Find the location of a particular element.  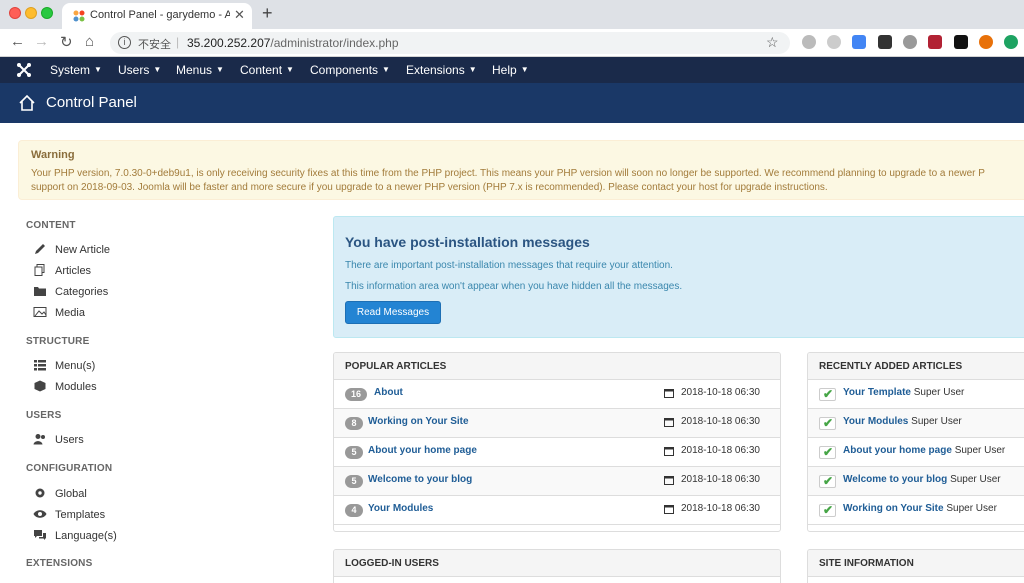

panel-title: LOGGED-IN USERS is located at coordinates (557, 563).